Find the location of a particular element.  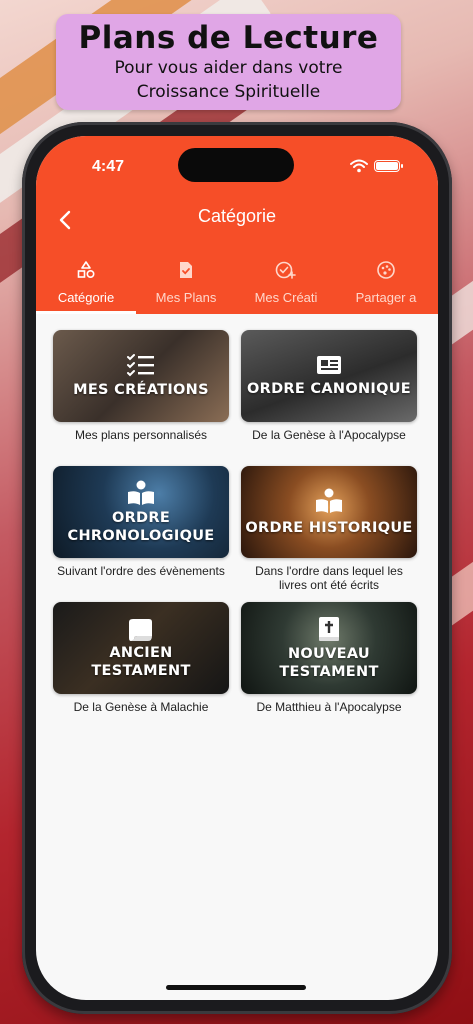

document-check-icon is located at coordinates (186, 270).